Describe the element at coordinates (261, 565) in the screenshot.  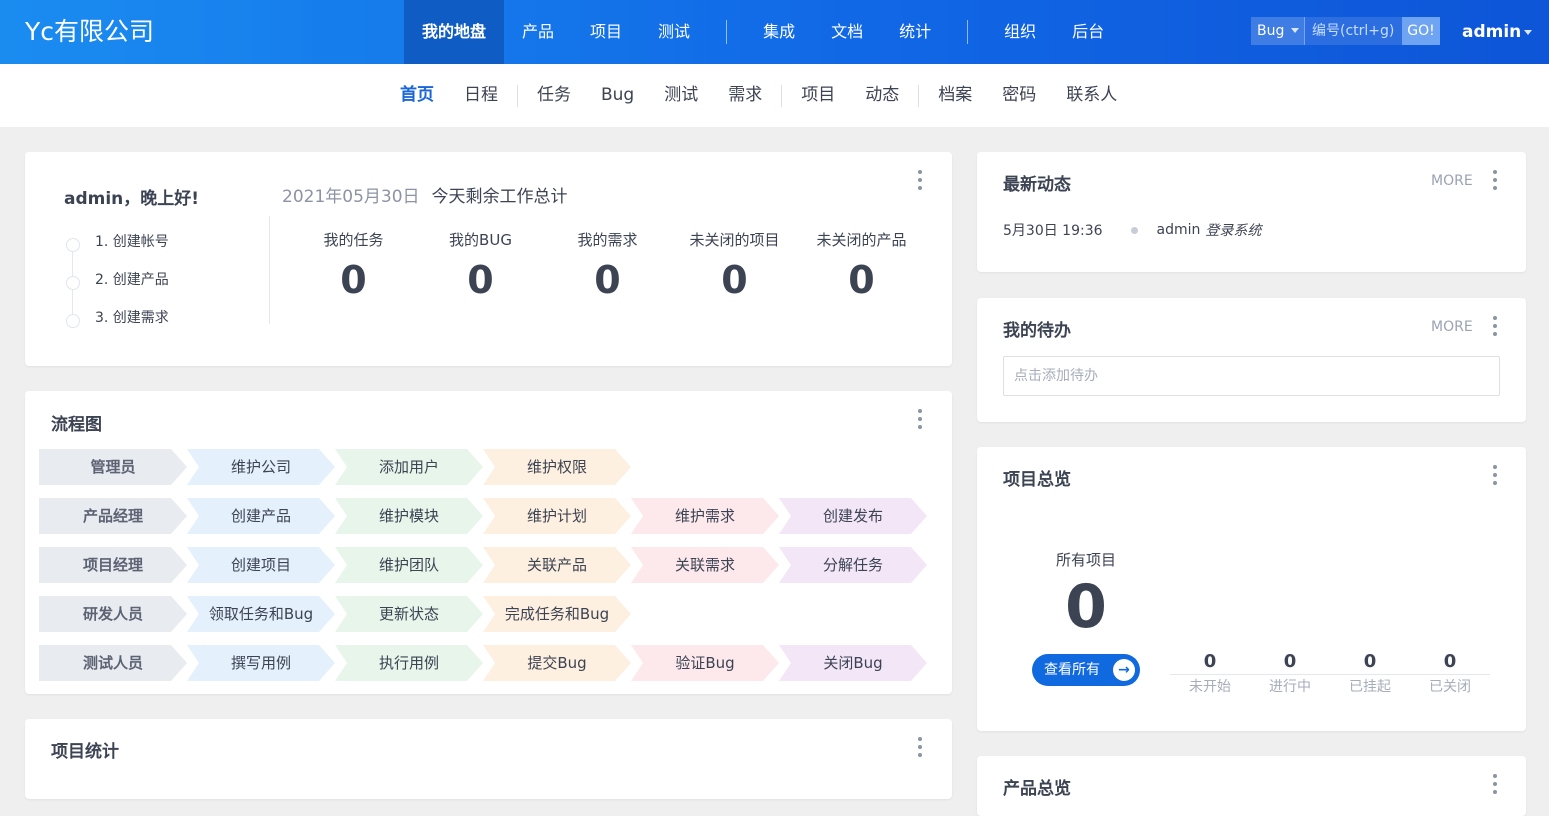
I see `flow-step: 创建项目` at that location.